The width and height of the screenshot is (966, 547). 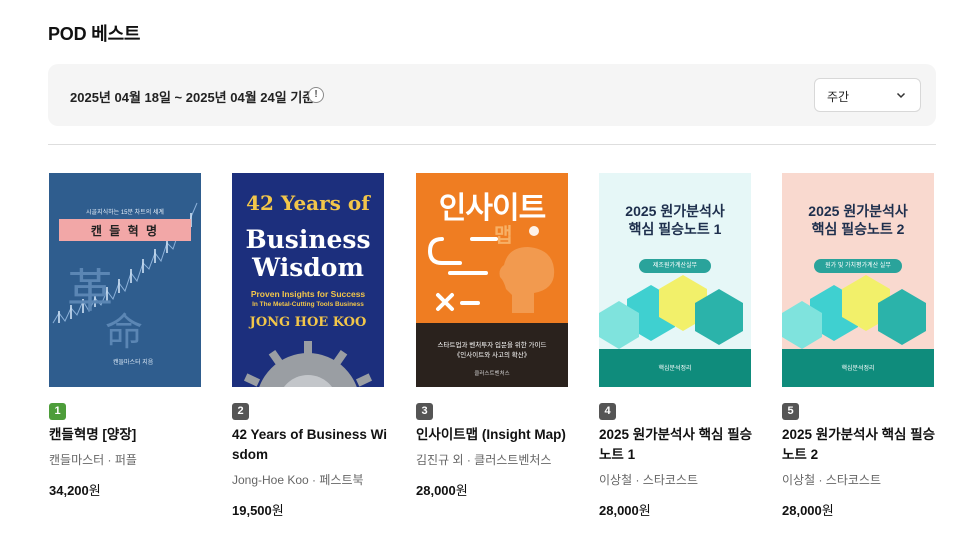 I want to click on cover-line-2: Business, so click(x=308, y=239).